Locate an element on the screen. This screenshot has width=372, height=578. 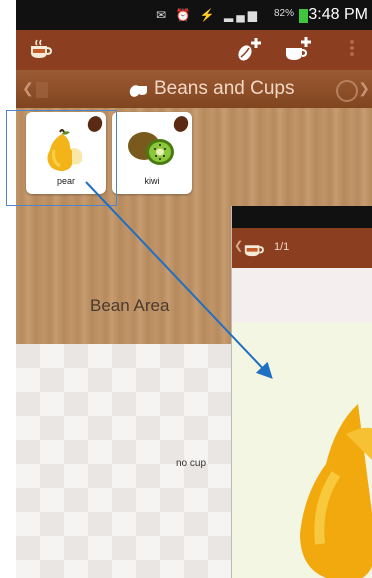
door-icon is located at coordinates (42, 90).